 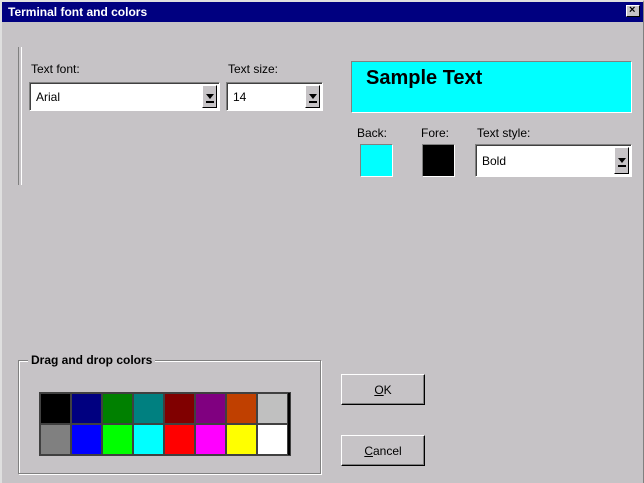 I want to click on text-size-combo: 14, so click(x=274, y=96).